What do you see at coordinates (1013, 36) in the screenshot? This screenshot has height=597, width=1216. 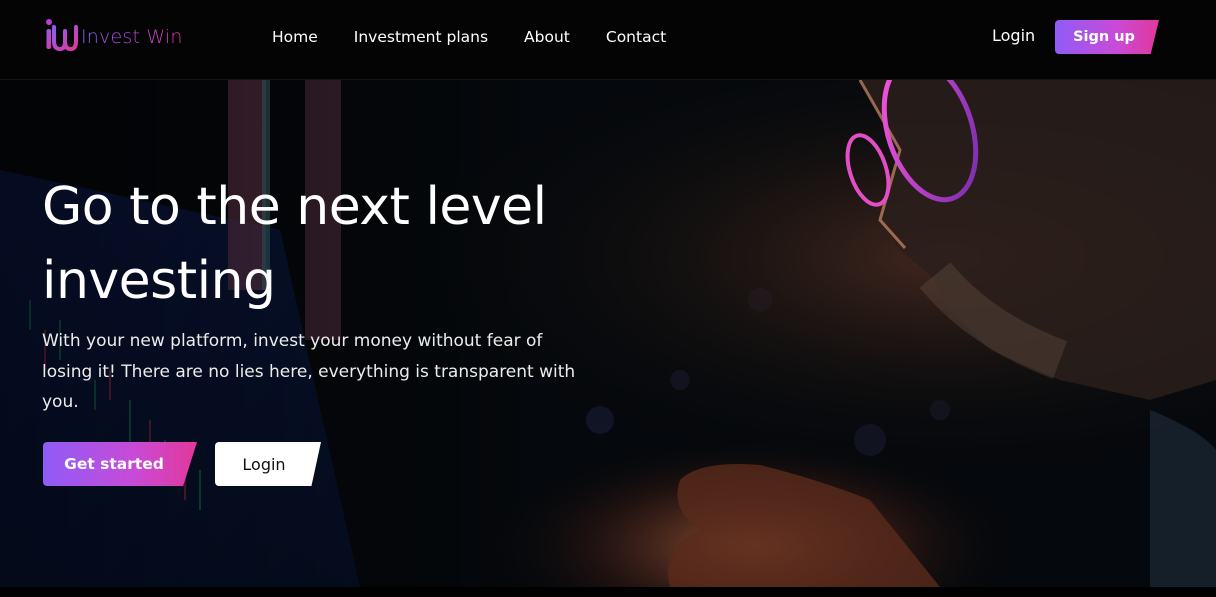 I see `nav-login-link: Login` at bounding box center [1013, 36].